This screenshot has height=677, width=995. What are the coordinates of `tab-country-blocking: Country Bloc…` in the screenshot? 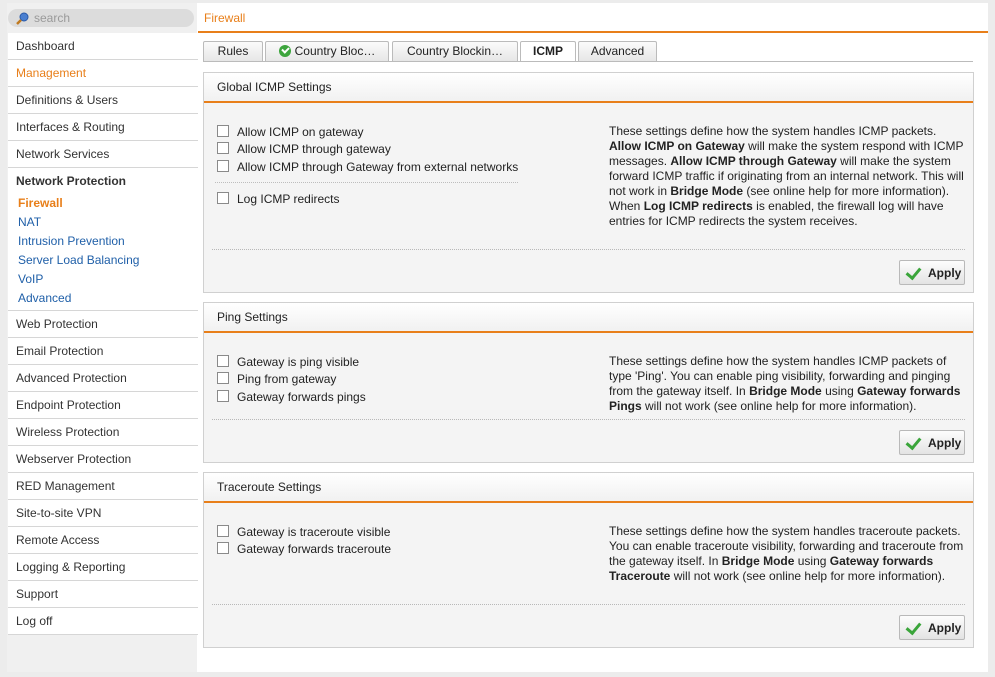 It's located at (327, 51).